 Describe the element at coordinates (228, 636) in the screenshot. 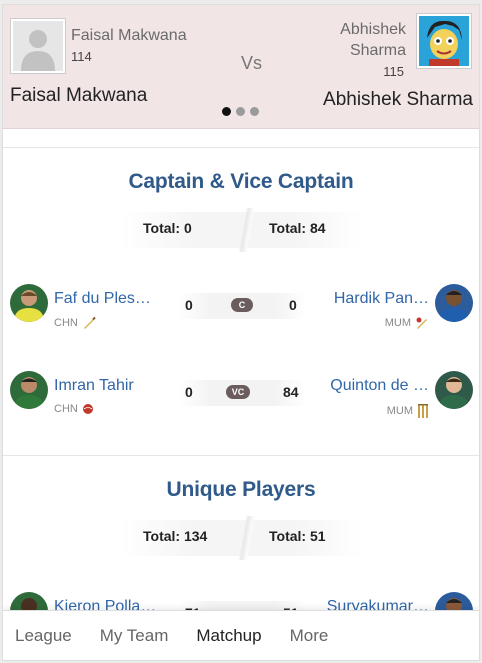

I see `nav-matchup: Matchup` at that location.